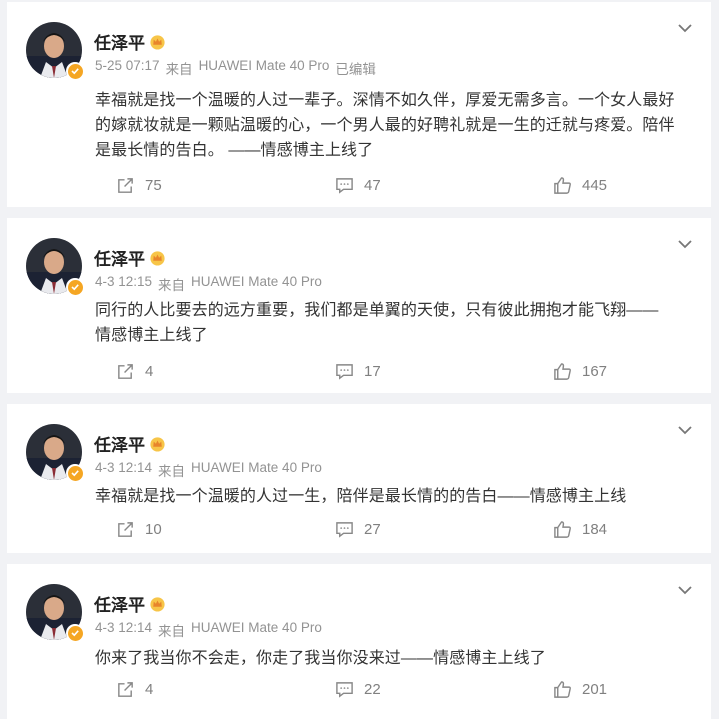 The width and height of the screenshot is (719, 719). Describe the element at coordinates (355, 69) in the screenshot. I see `edited-label: 已编辑` at that location.